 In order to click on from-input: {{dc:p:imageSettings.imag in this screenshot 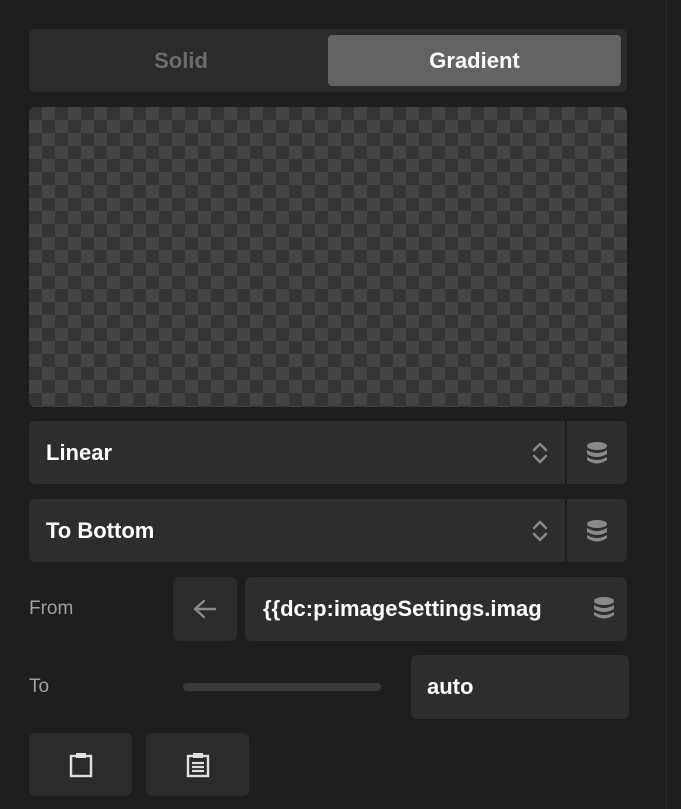, I will do `click(436, 609)`.